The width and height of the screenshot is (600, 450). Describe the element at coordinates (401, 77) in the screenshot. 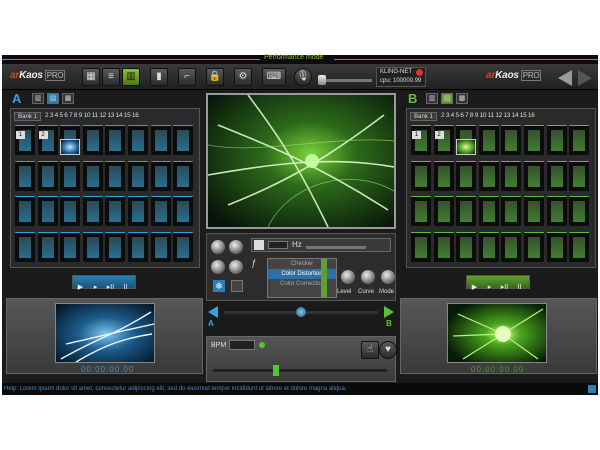

I see `kling-net-status: KLING-NET cpu: 100000.99` at that location.